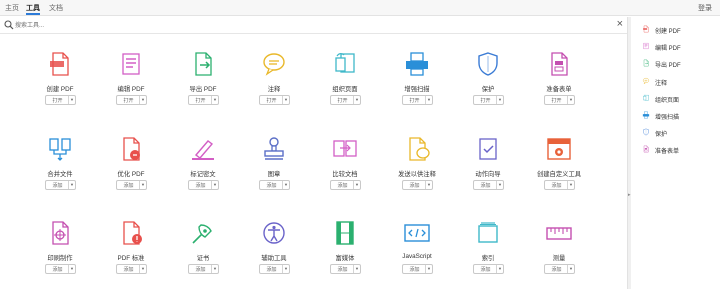  What do you see at coordinates (680, 82) in the screenshot?
I see `sidebar-item-comment: 注释` at bounding box center [680, 82].